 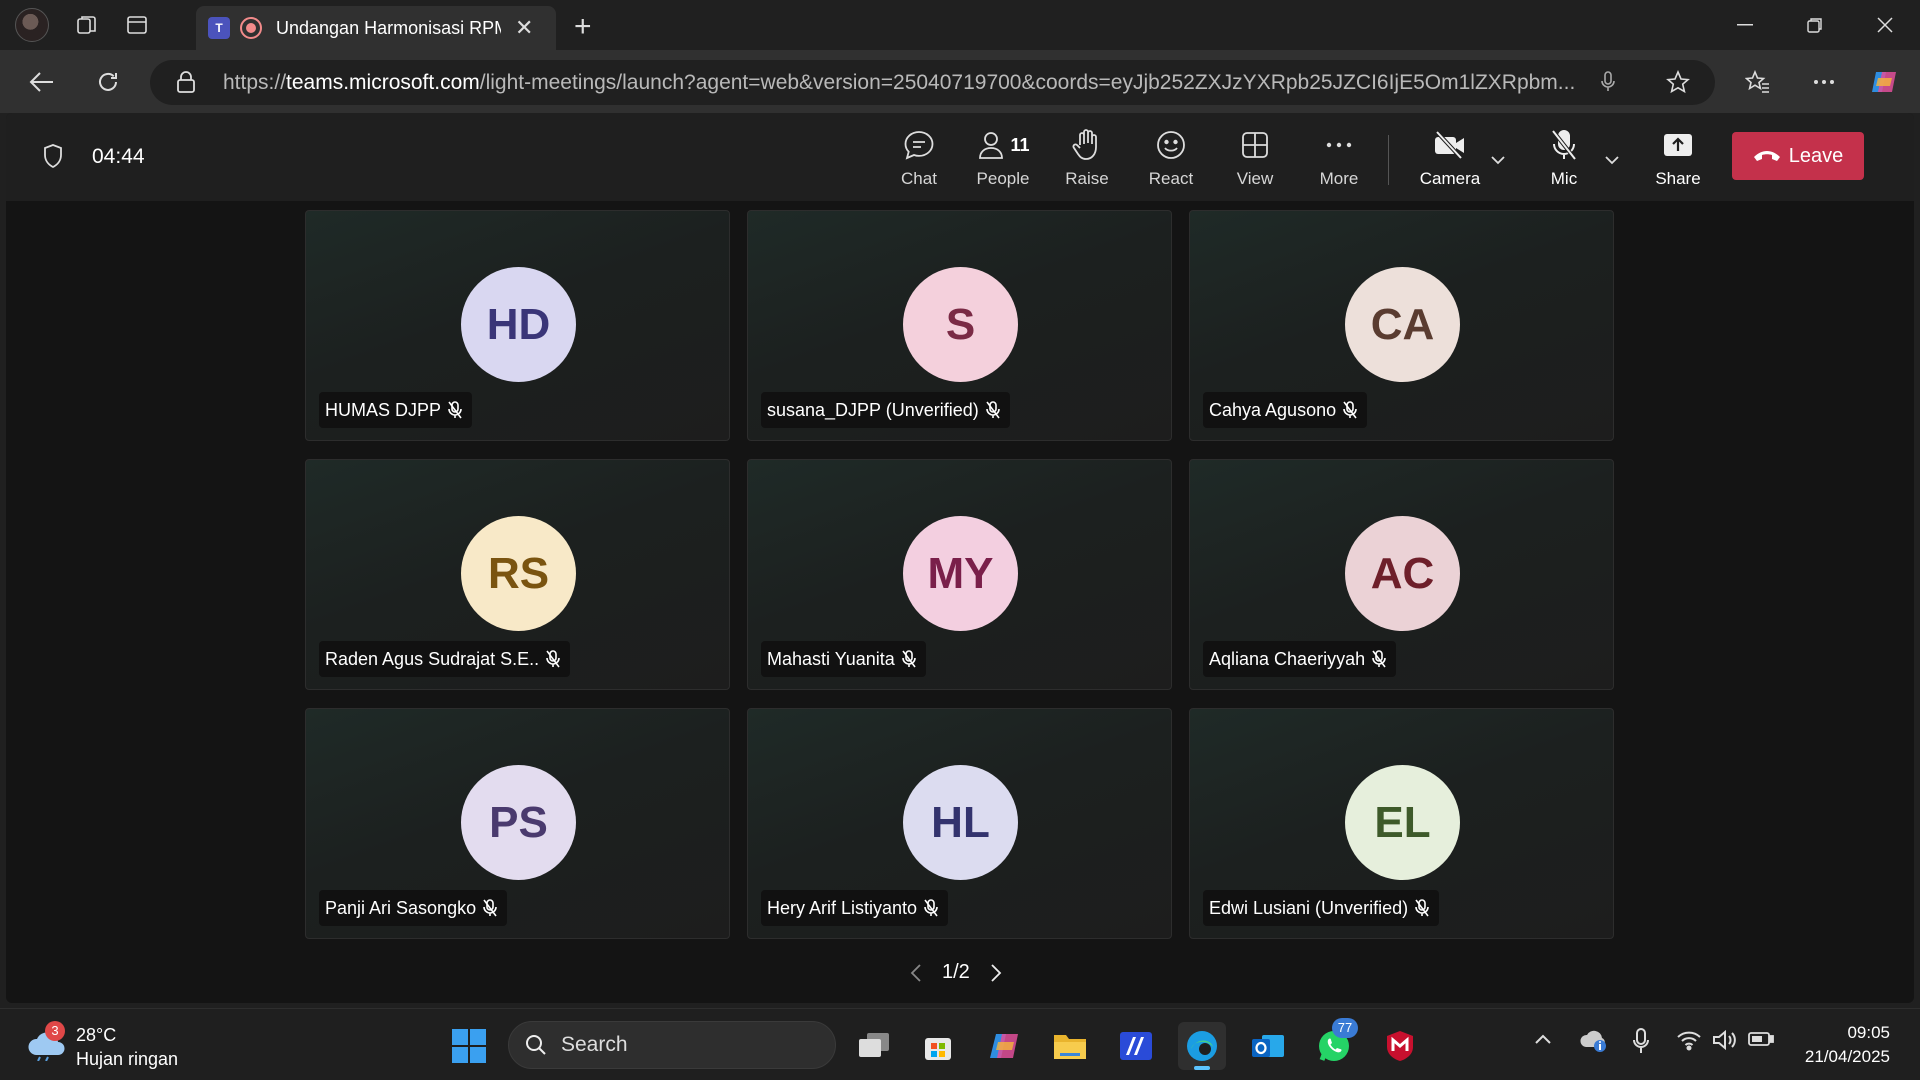 I want to click on share-screen-icon, so click(x=1678, y=145).